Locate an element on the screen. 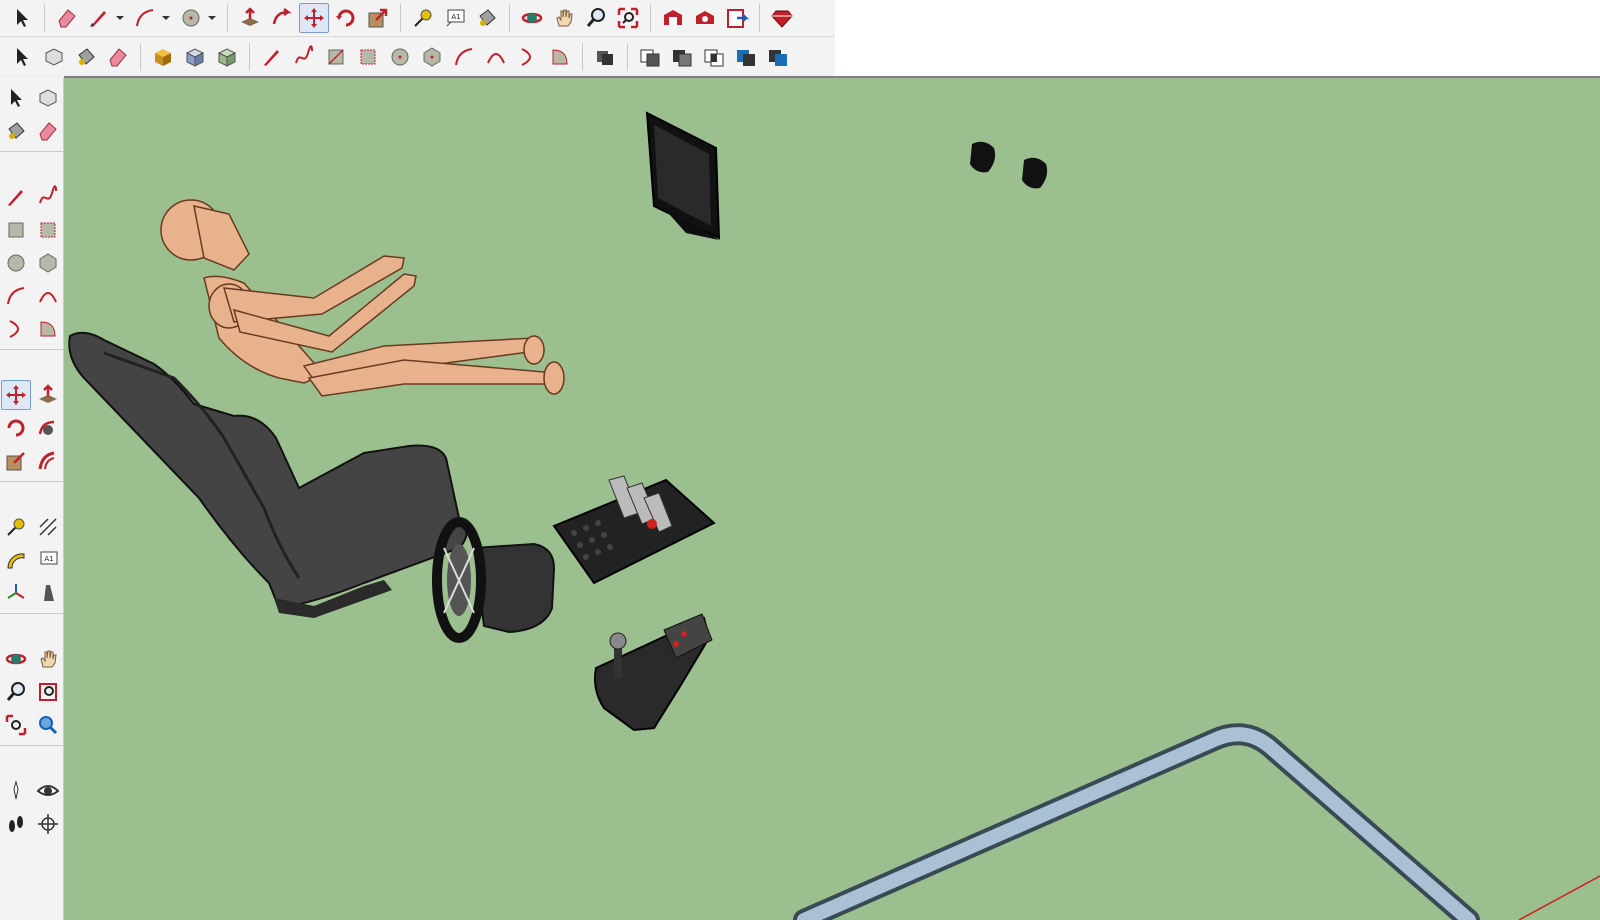 This screenshot has width=1600, height=920. look-around-icon is located at coordinates (48, 791).